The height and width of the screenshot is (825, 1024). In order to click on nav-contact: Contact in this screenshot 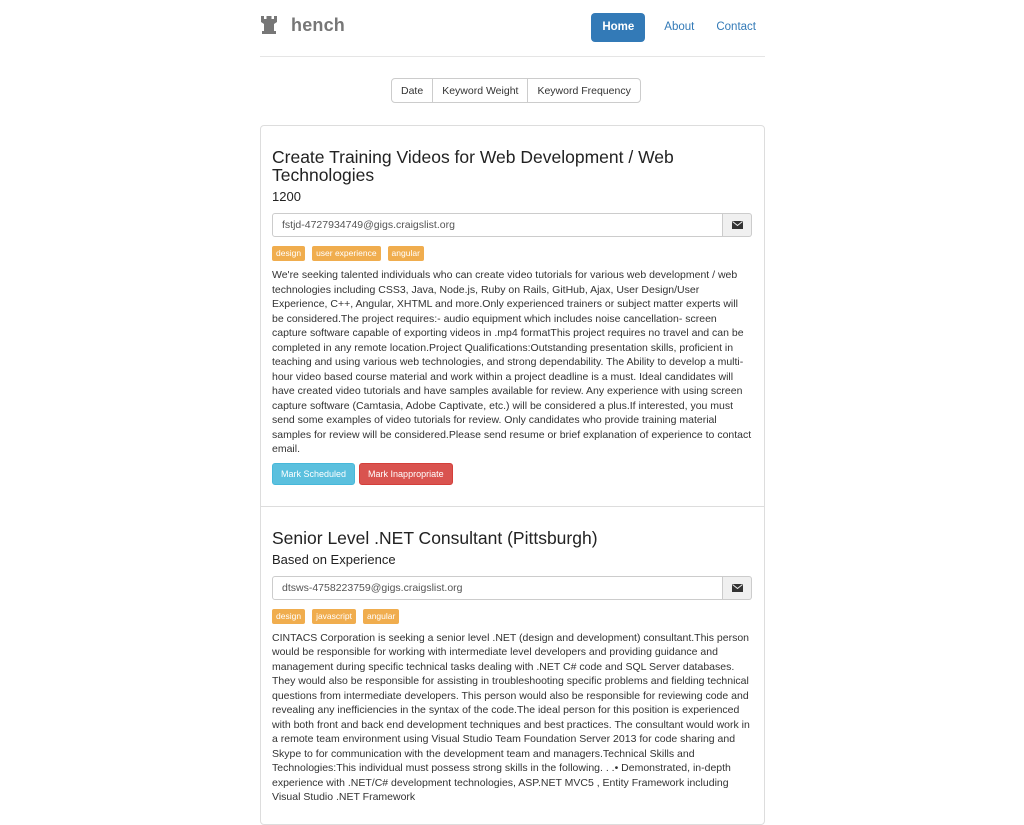, I will do `click(736, 27)`.